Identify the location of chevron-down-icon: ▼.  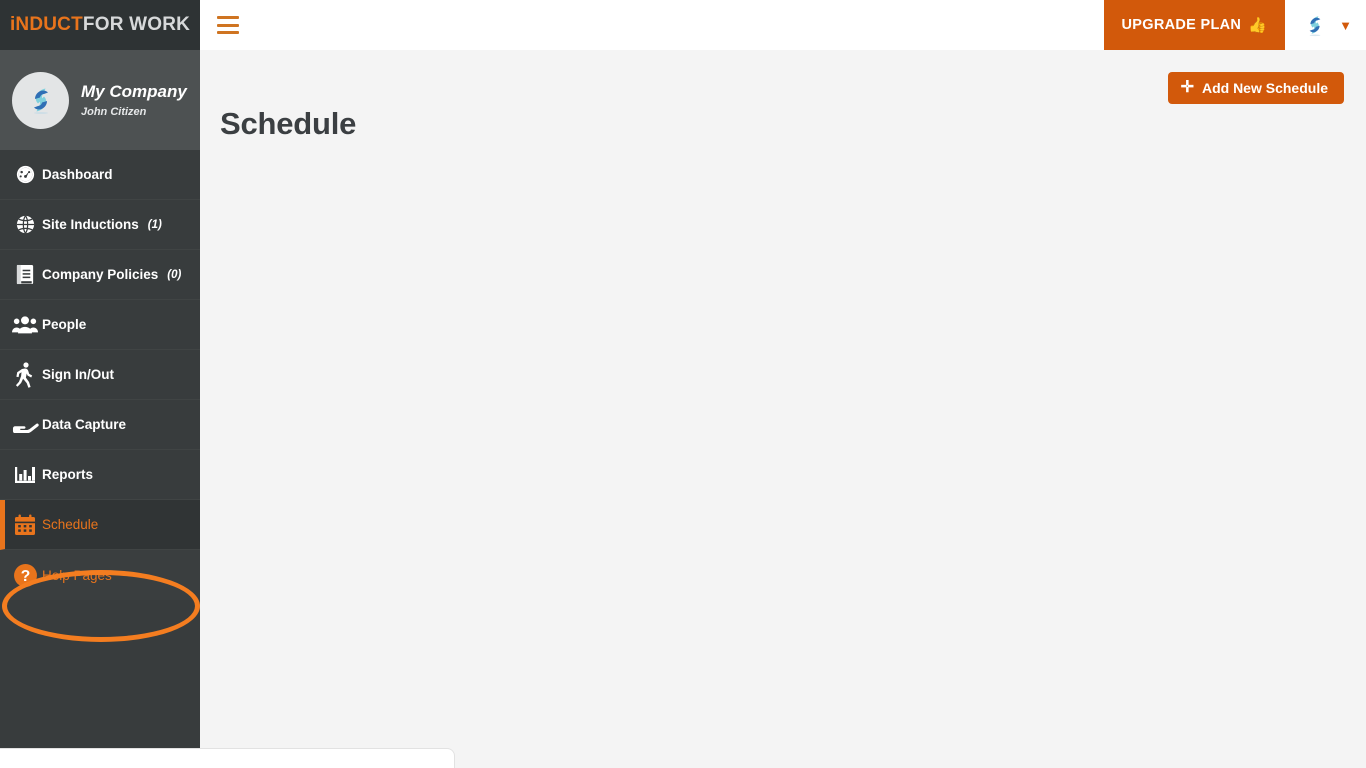
(1345, 25).